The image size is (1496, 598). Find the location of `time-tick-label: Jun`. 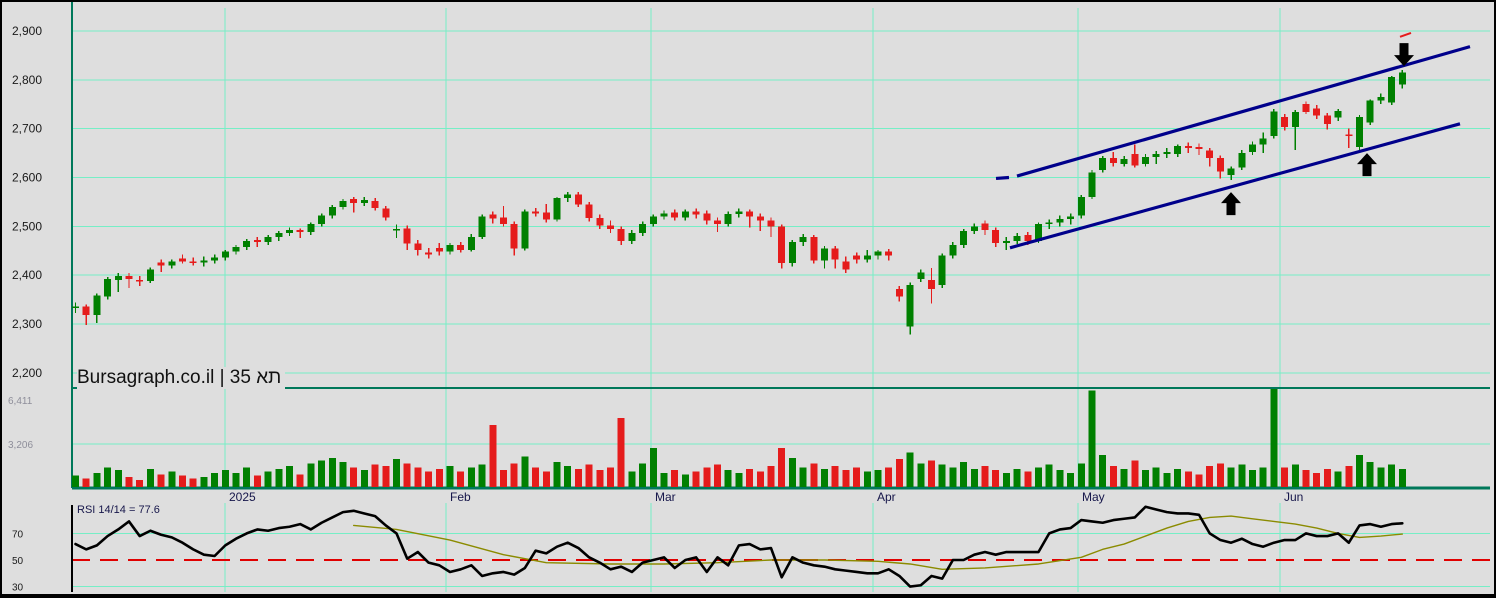

time-tick-label: Jun is located at coordinates (1293, 497).